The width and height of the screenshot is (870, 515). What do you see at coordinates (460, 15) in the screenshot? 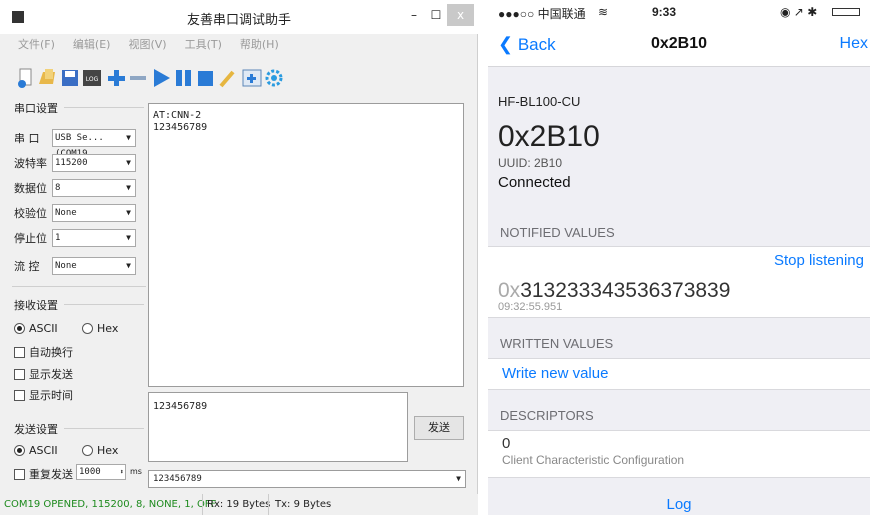
I see `close-button: x` at bounding box center [460, 15].